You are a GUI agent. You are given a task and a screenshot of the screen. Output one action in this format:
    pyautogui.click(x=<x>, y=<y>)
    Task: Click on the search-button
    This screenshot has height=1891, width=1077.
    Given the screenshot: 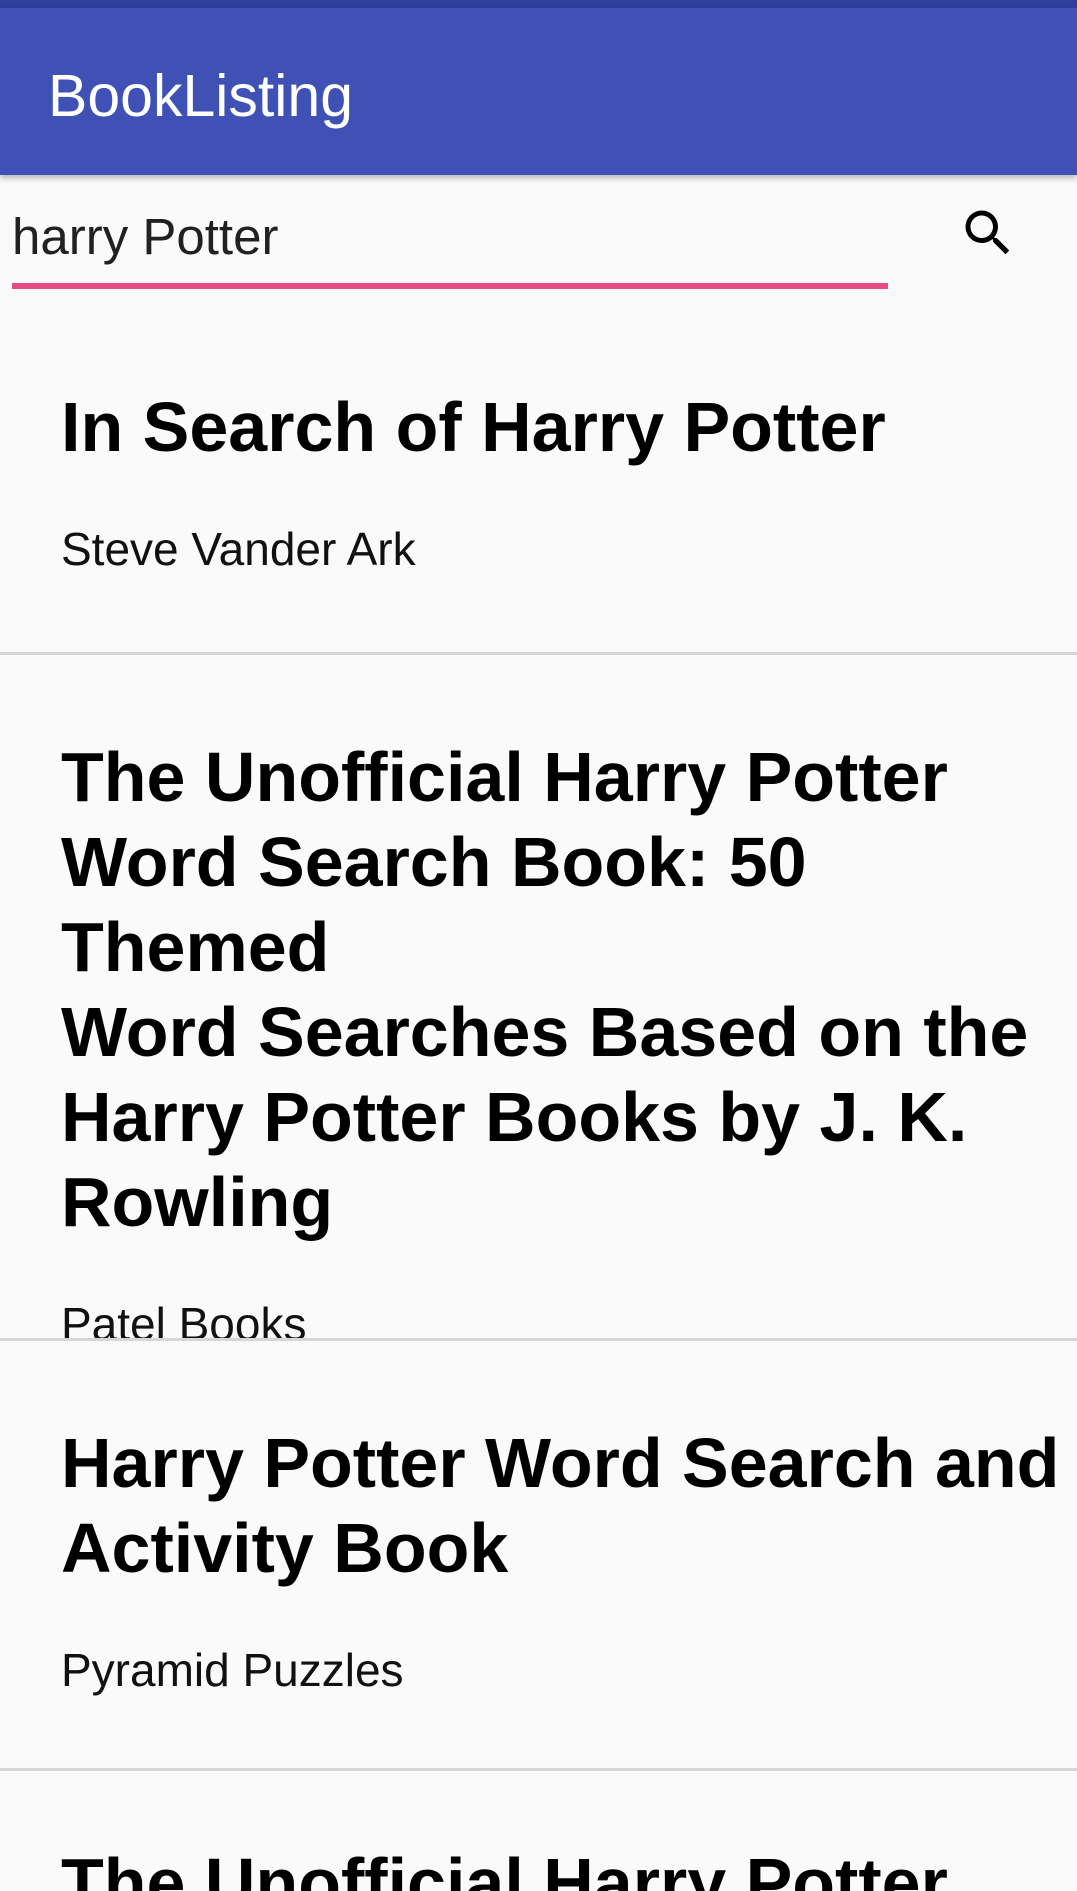 What is the action you would take?
    pyautogui.click(x=988, y=235)
    